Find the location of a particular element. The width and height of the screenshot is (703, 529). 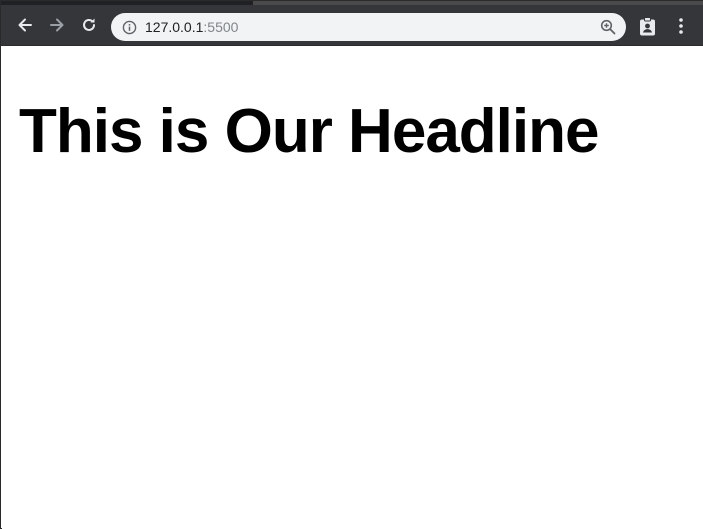

back-button is located at coordinates (25, 25).